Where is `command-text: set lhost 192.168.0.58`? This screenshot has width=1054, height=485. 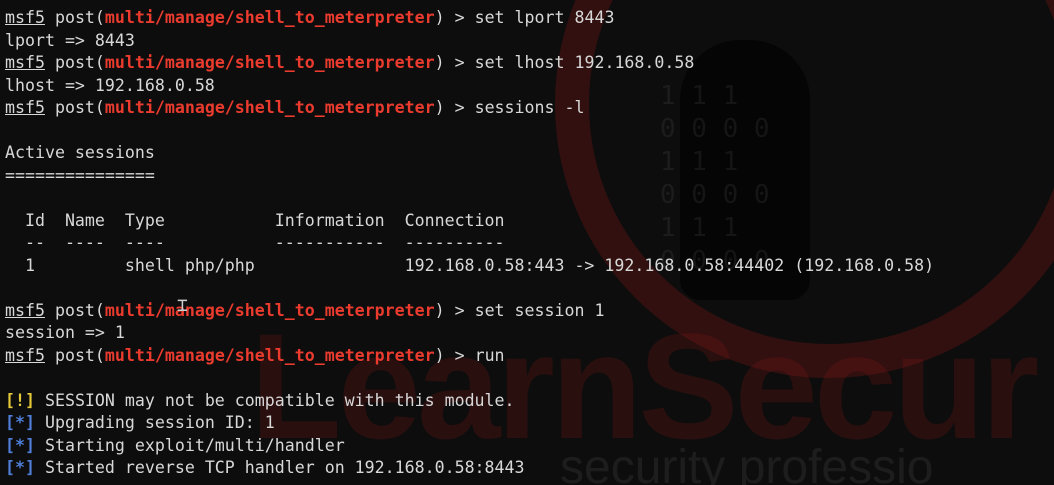 command-text: set lhost 192.168.0.58 is located at coordinates (584, 62).